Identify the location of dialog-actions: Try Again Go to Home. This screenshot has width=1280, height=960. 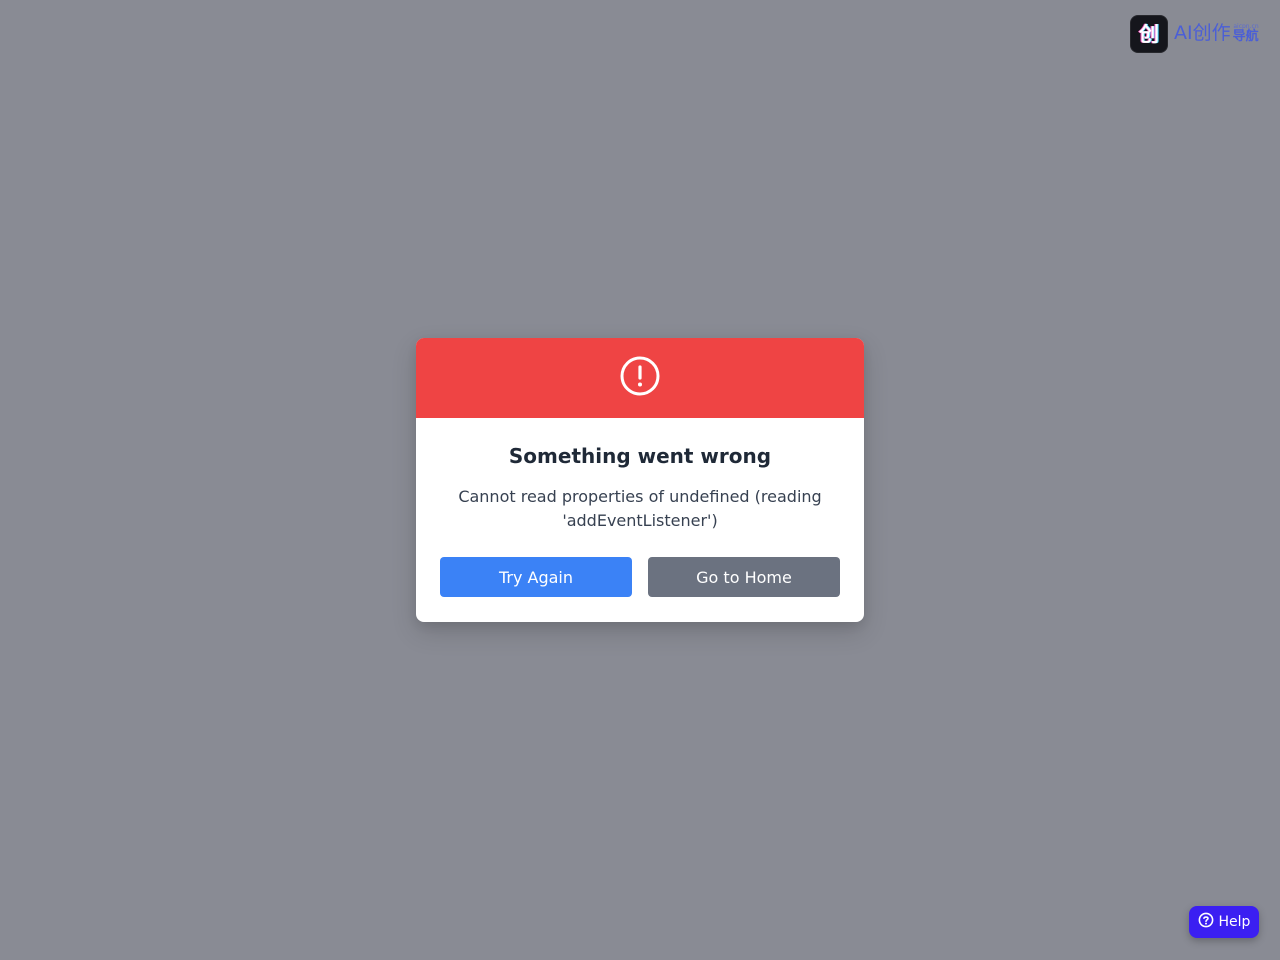
(640, 577).